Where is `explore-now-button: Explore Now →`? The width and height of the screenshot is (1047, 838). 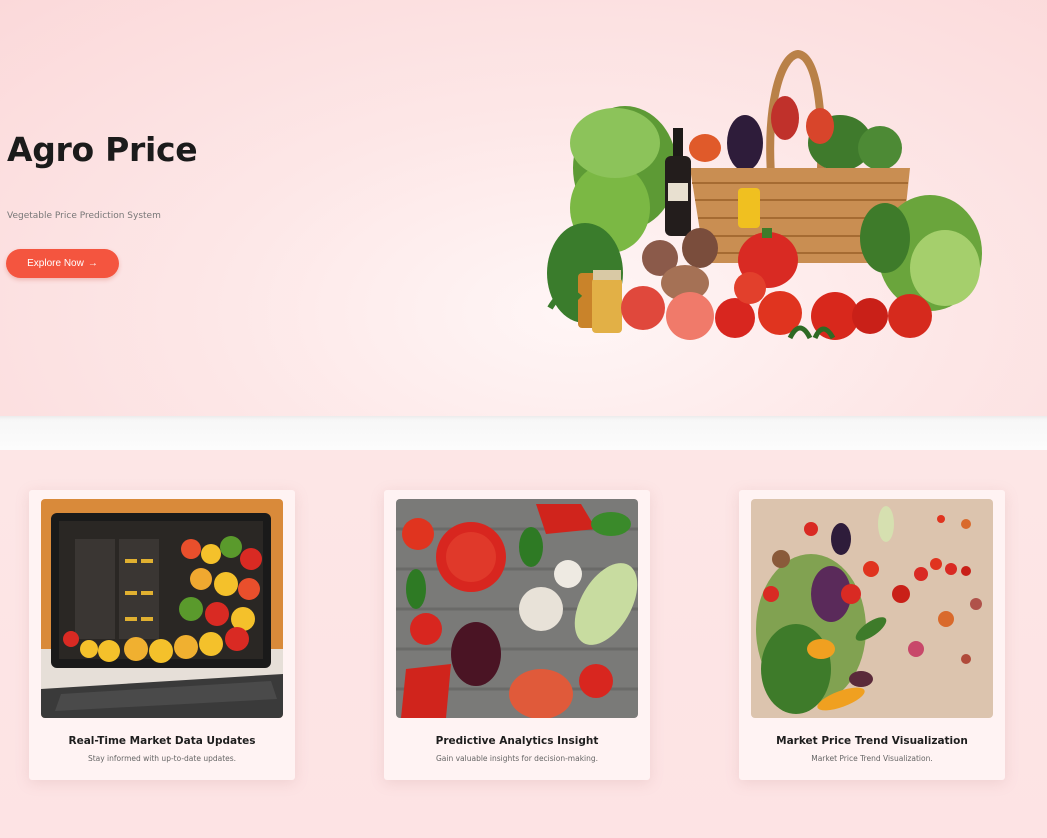 explore-now-button: Explore Now → is located at coordinates (62, 263).